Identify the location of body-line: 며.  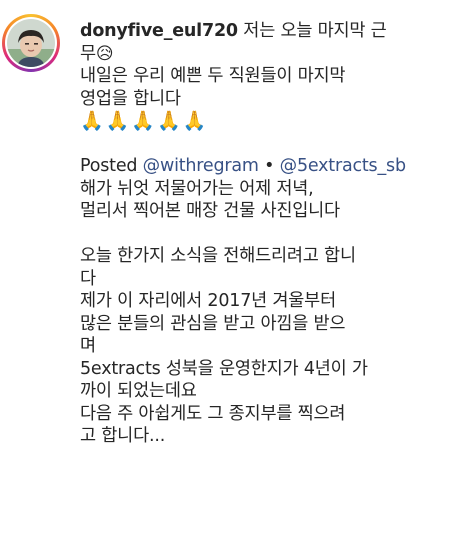
(88, 346).